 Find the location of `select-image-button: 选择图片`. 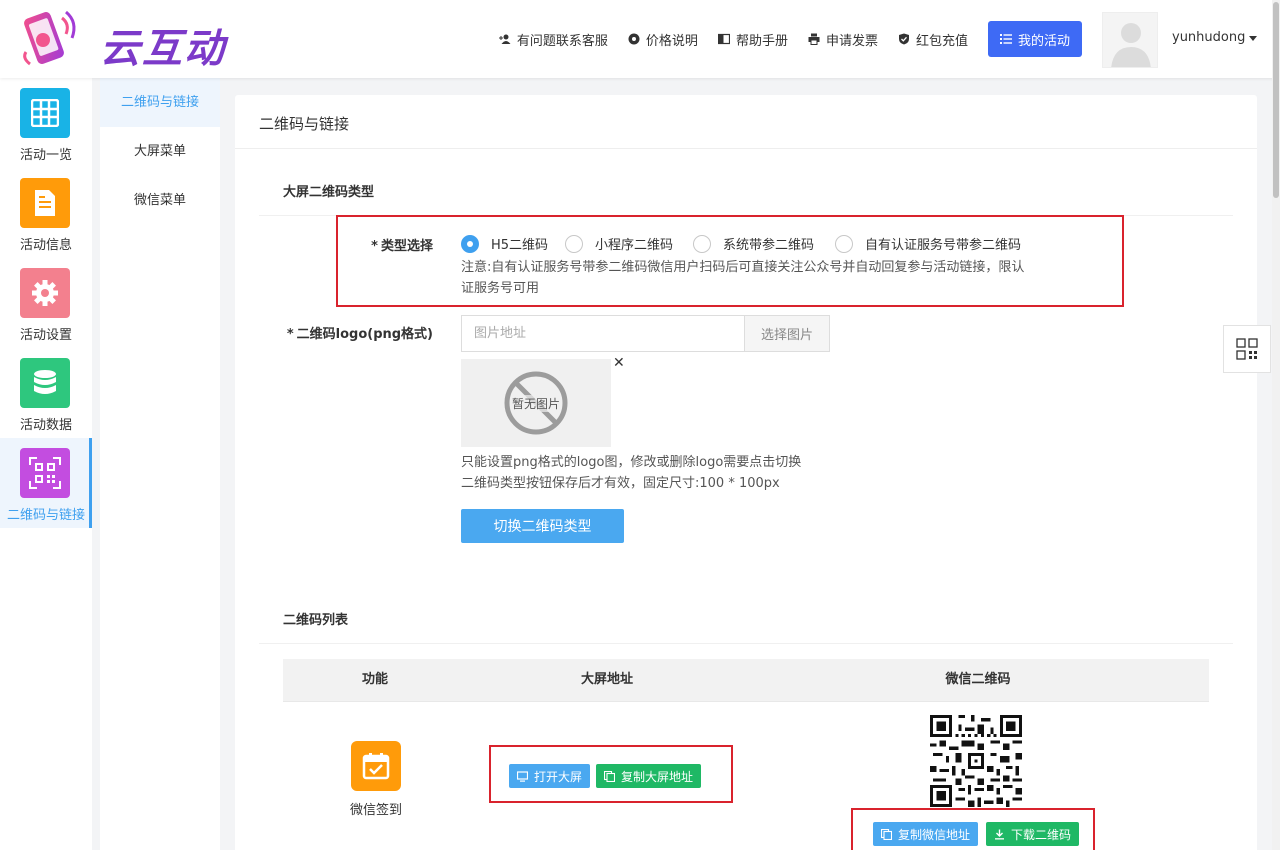

select-image-button: 选择图片 is located at coordinates (786, 333).